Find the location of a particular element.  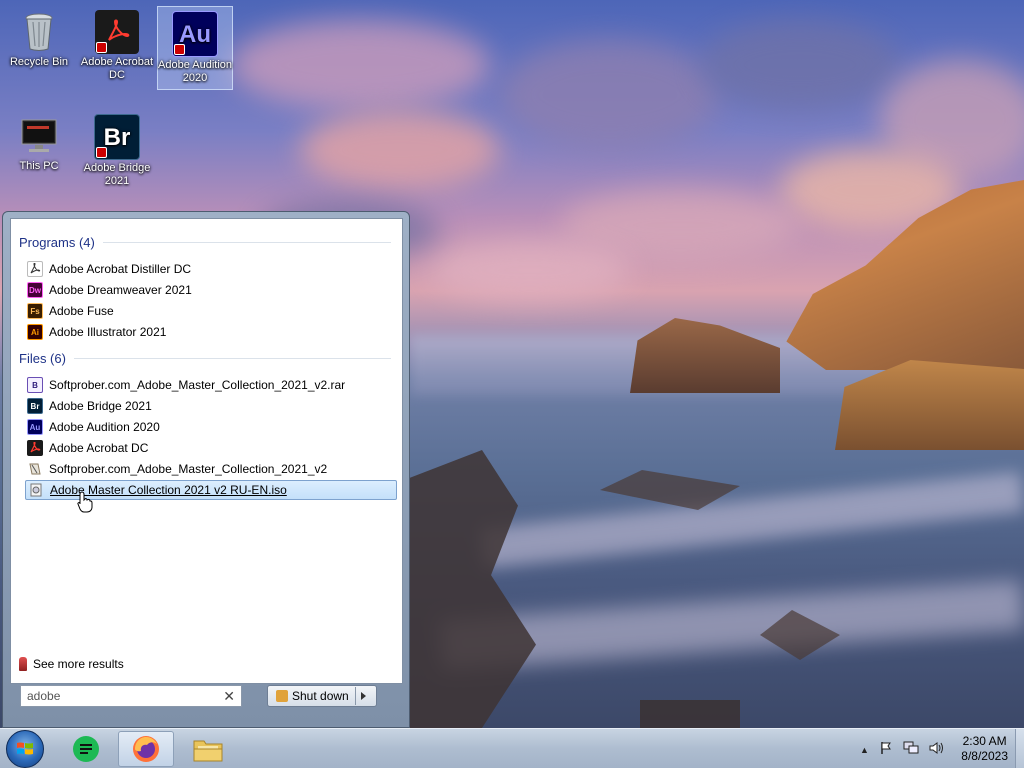

shutdown-options-arrow-icon is located at coordinates (363, 696).